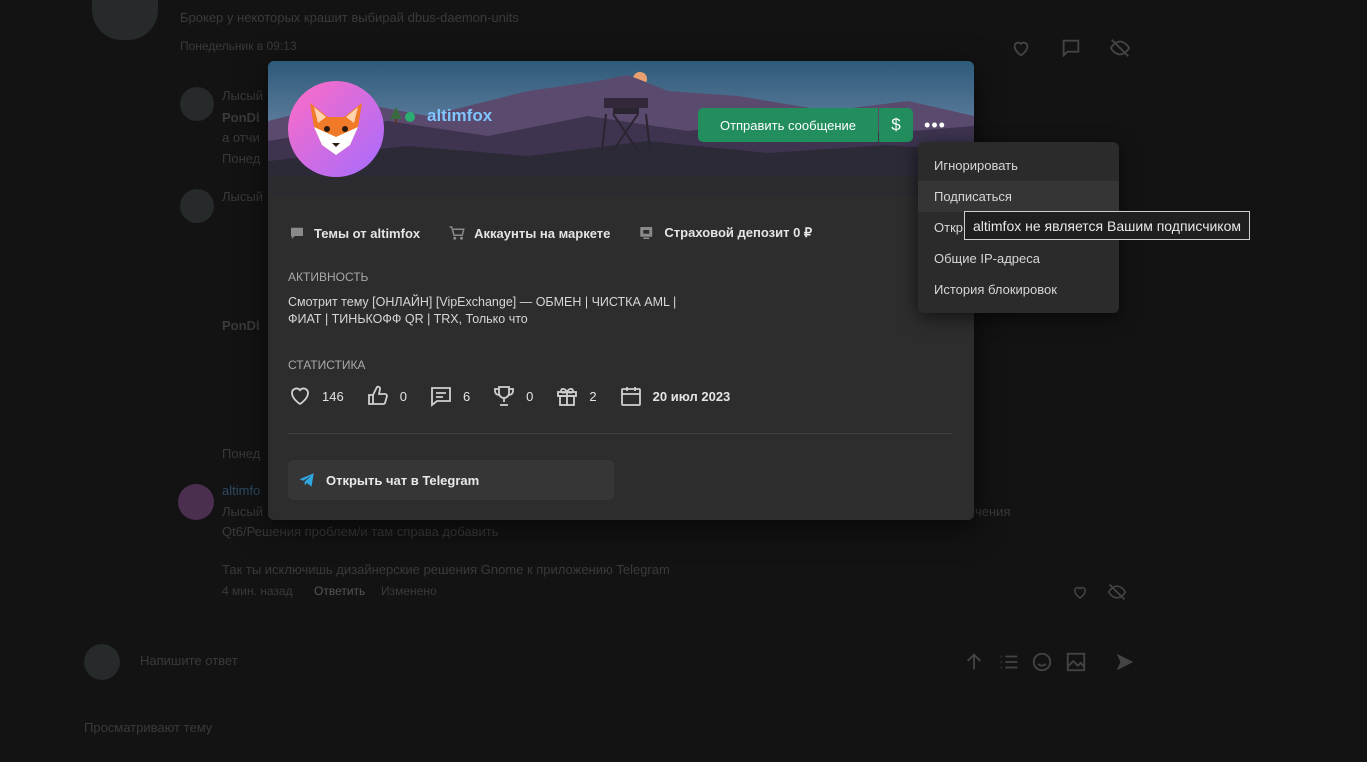 Image resolution: width=1367 pixels, height=762 pixels. What do you see at coordinates (457, 233) in the screenshot?
I see `cart-icon` at bounding box center [457, 233].